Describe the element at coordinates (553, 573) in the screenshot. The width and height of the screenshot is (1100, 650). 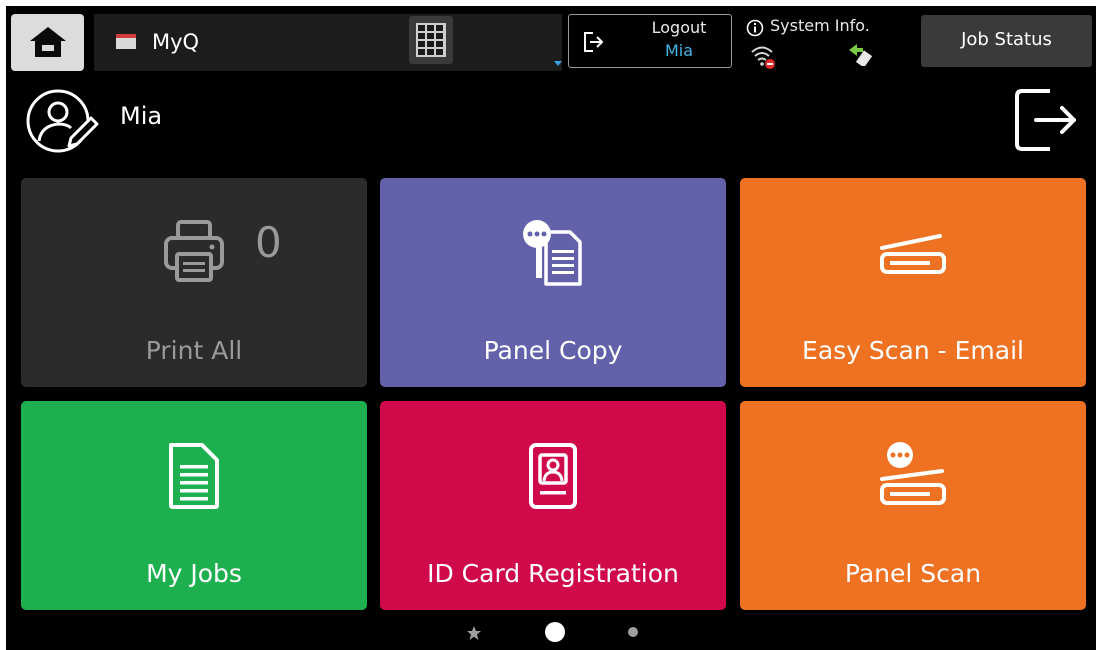
I see `tile-label: ID Card Registration` at that location.